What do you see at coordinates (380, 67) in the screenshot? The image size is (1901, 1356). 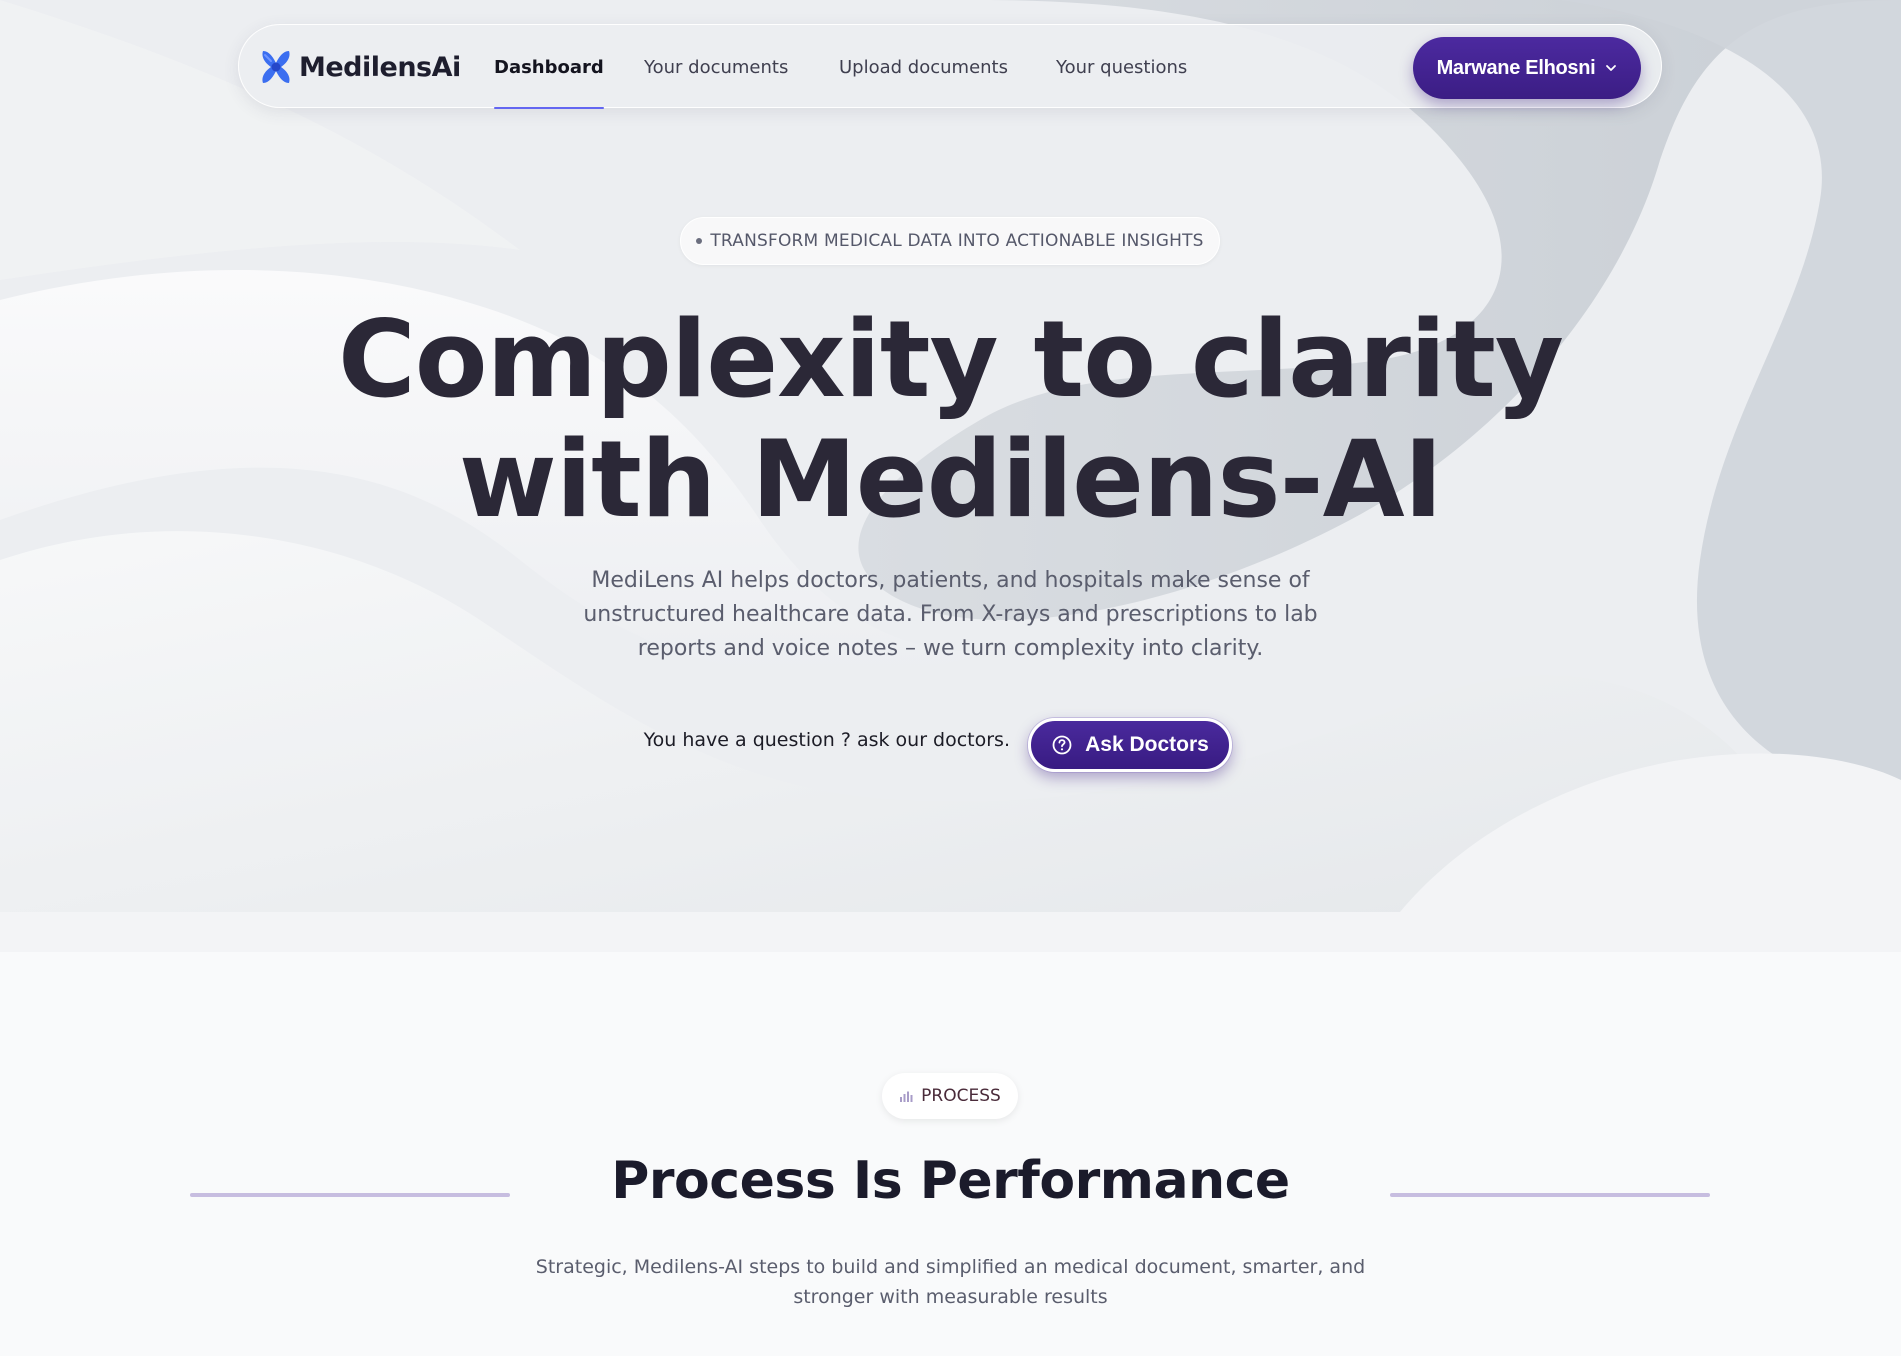 I see `brand-name: MedilensAi` at bounding box center [380, 67].